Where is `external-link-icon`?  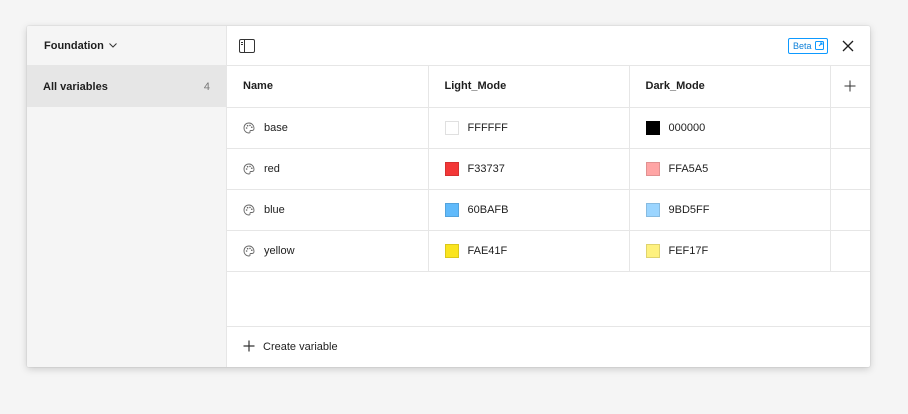
external-link-icon is located at coordinates (819, 46).